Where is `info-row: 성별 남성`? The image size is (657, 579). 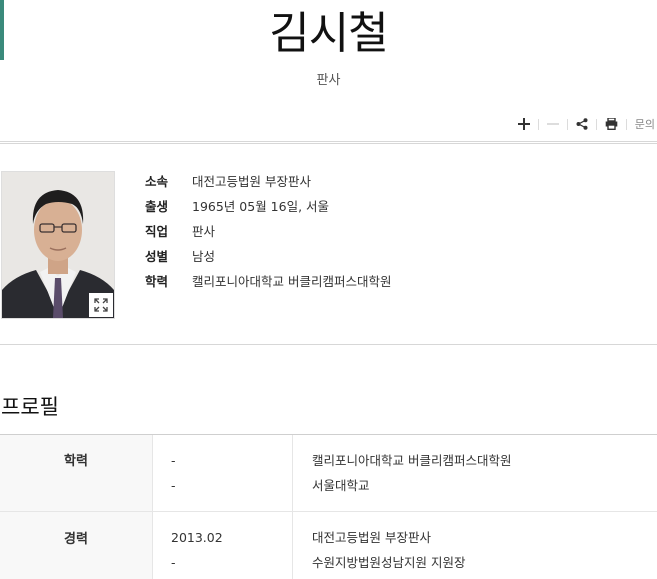
info-row: 성별 남성 is located at coordinates (268, 255).